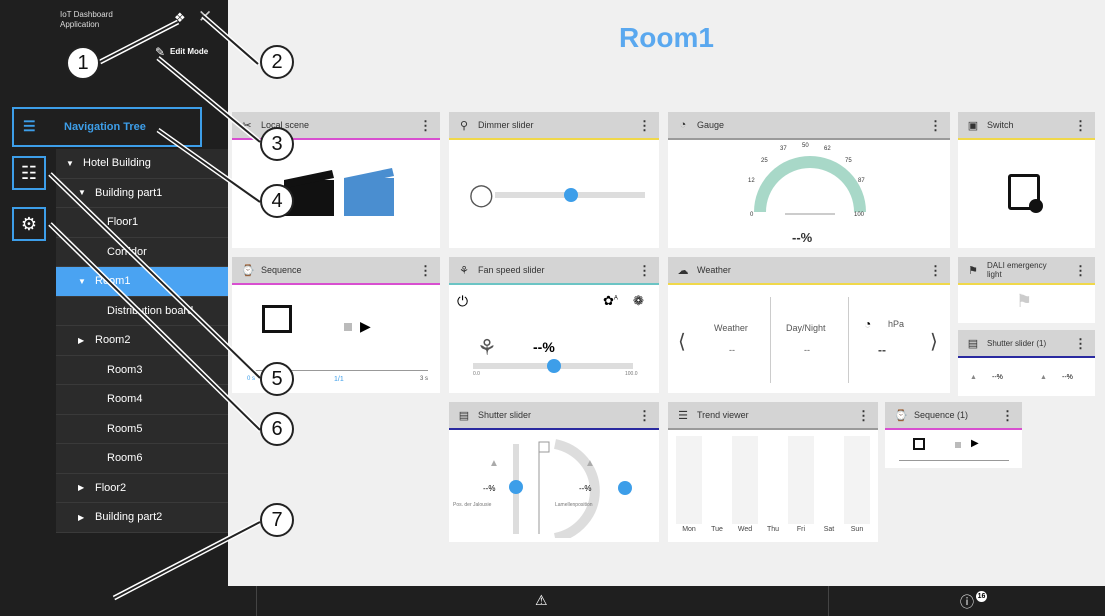 This screenshot has width=1105, height=616. What do you see at coordinates (142, 370) in the screenshot?
I see `tree-item: Room3` at bounding box center [142, 370].